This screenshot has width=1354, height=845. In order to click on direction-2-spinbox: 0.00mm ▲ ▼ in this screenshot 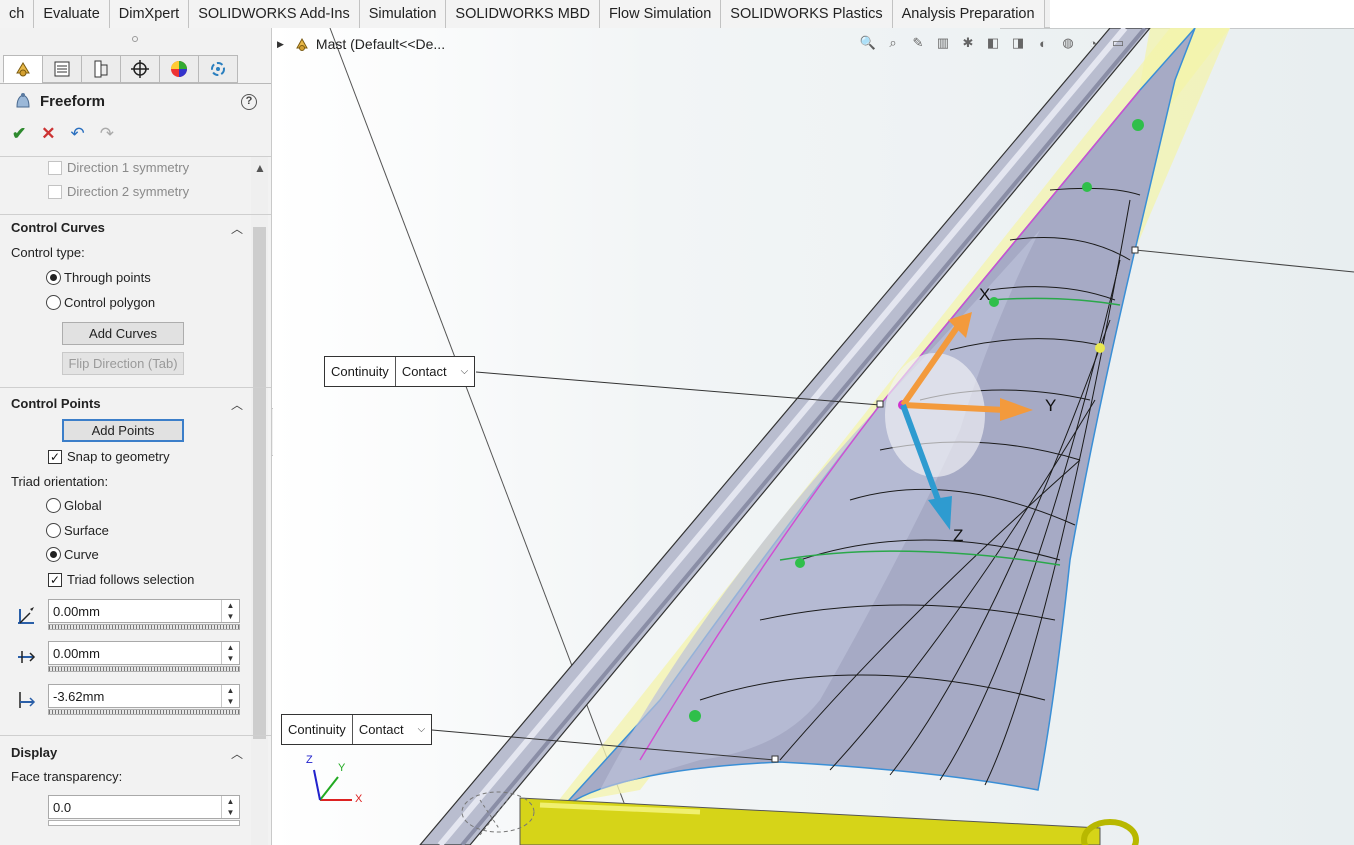, I will do `click(144, 653)`.